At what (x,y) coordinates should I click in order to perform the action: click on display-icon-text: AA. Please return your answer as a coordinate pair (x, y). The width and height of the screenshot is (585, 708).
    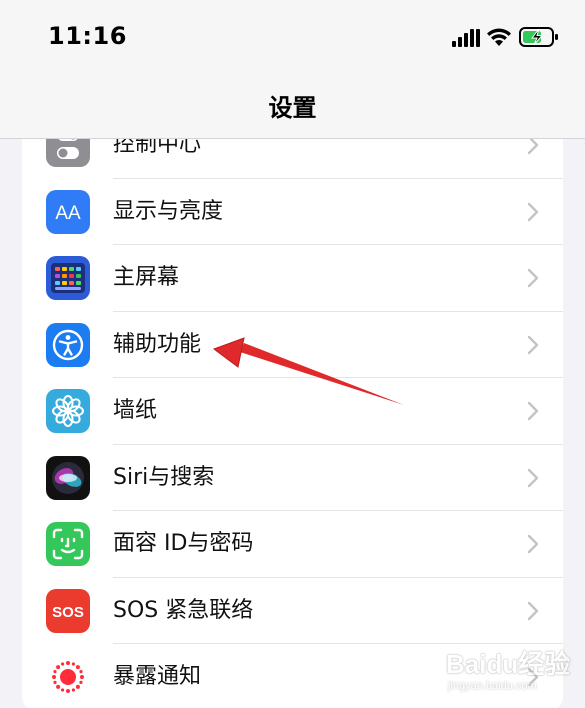
    Looking at the image, I should click on (68, 213).